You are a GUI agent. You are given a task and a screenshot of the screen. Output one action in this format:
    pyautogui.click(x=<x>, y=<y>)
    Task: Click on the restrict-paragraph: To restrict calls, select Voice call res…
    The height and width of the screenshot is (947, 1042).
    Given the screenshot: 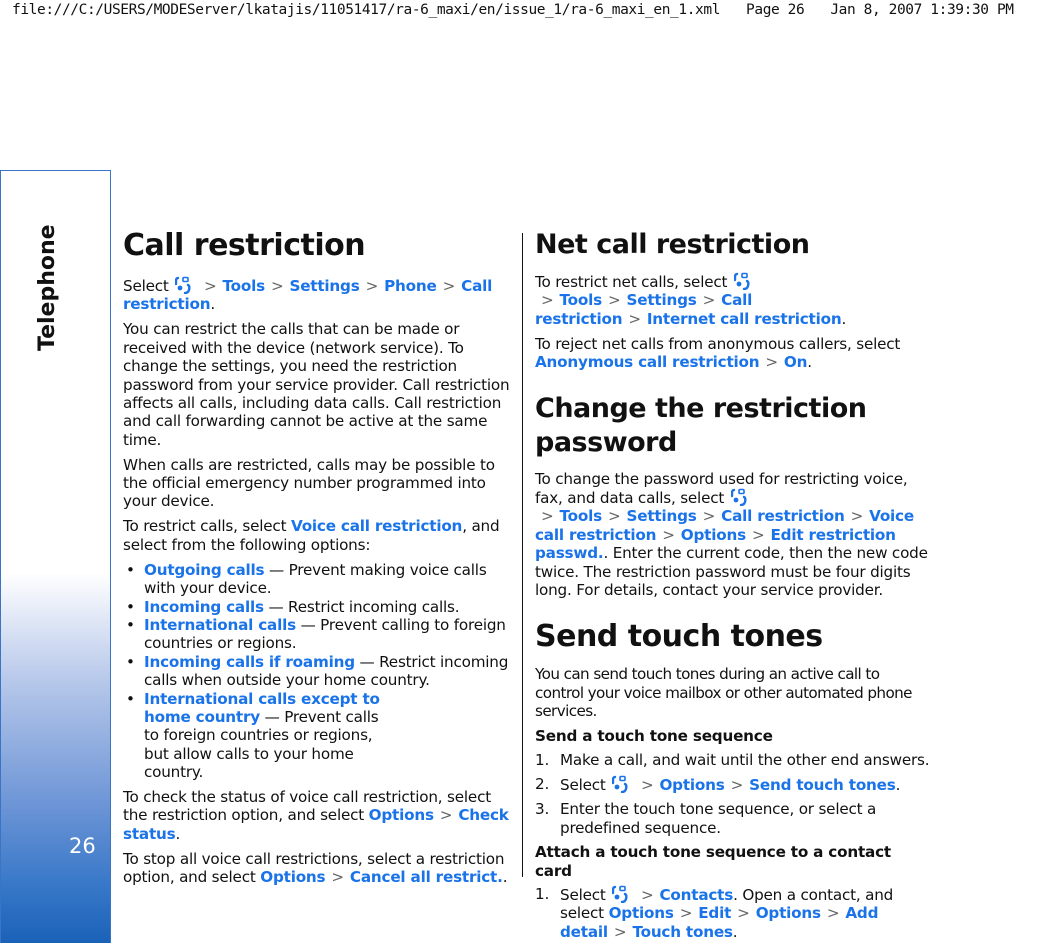 What is the action you would take?
    pyautogui.click(x=319, y=535)
    